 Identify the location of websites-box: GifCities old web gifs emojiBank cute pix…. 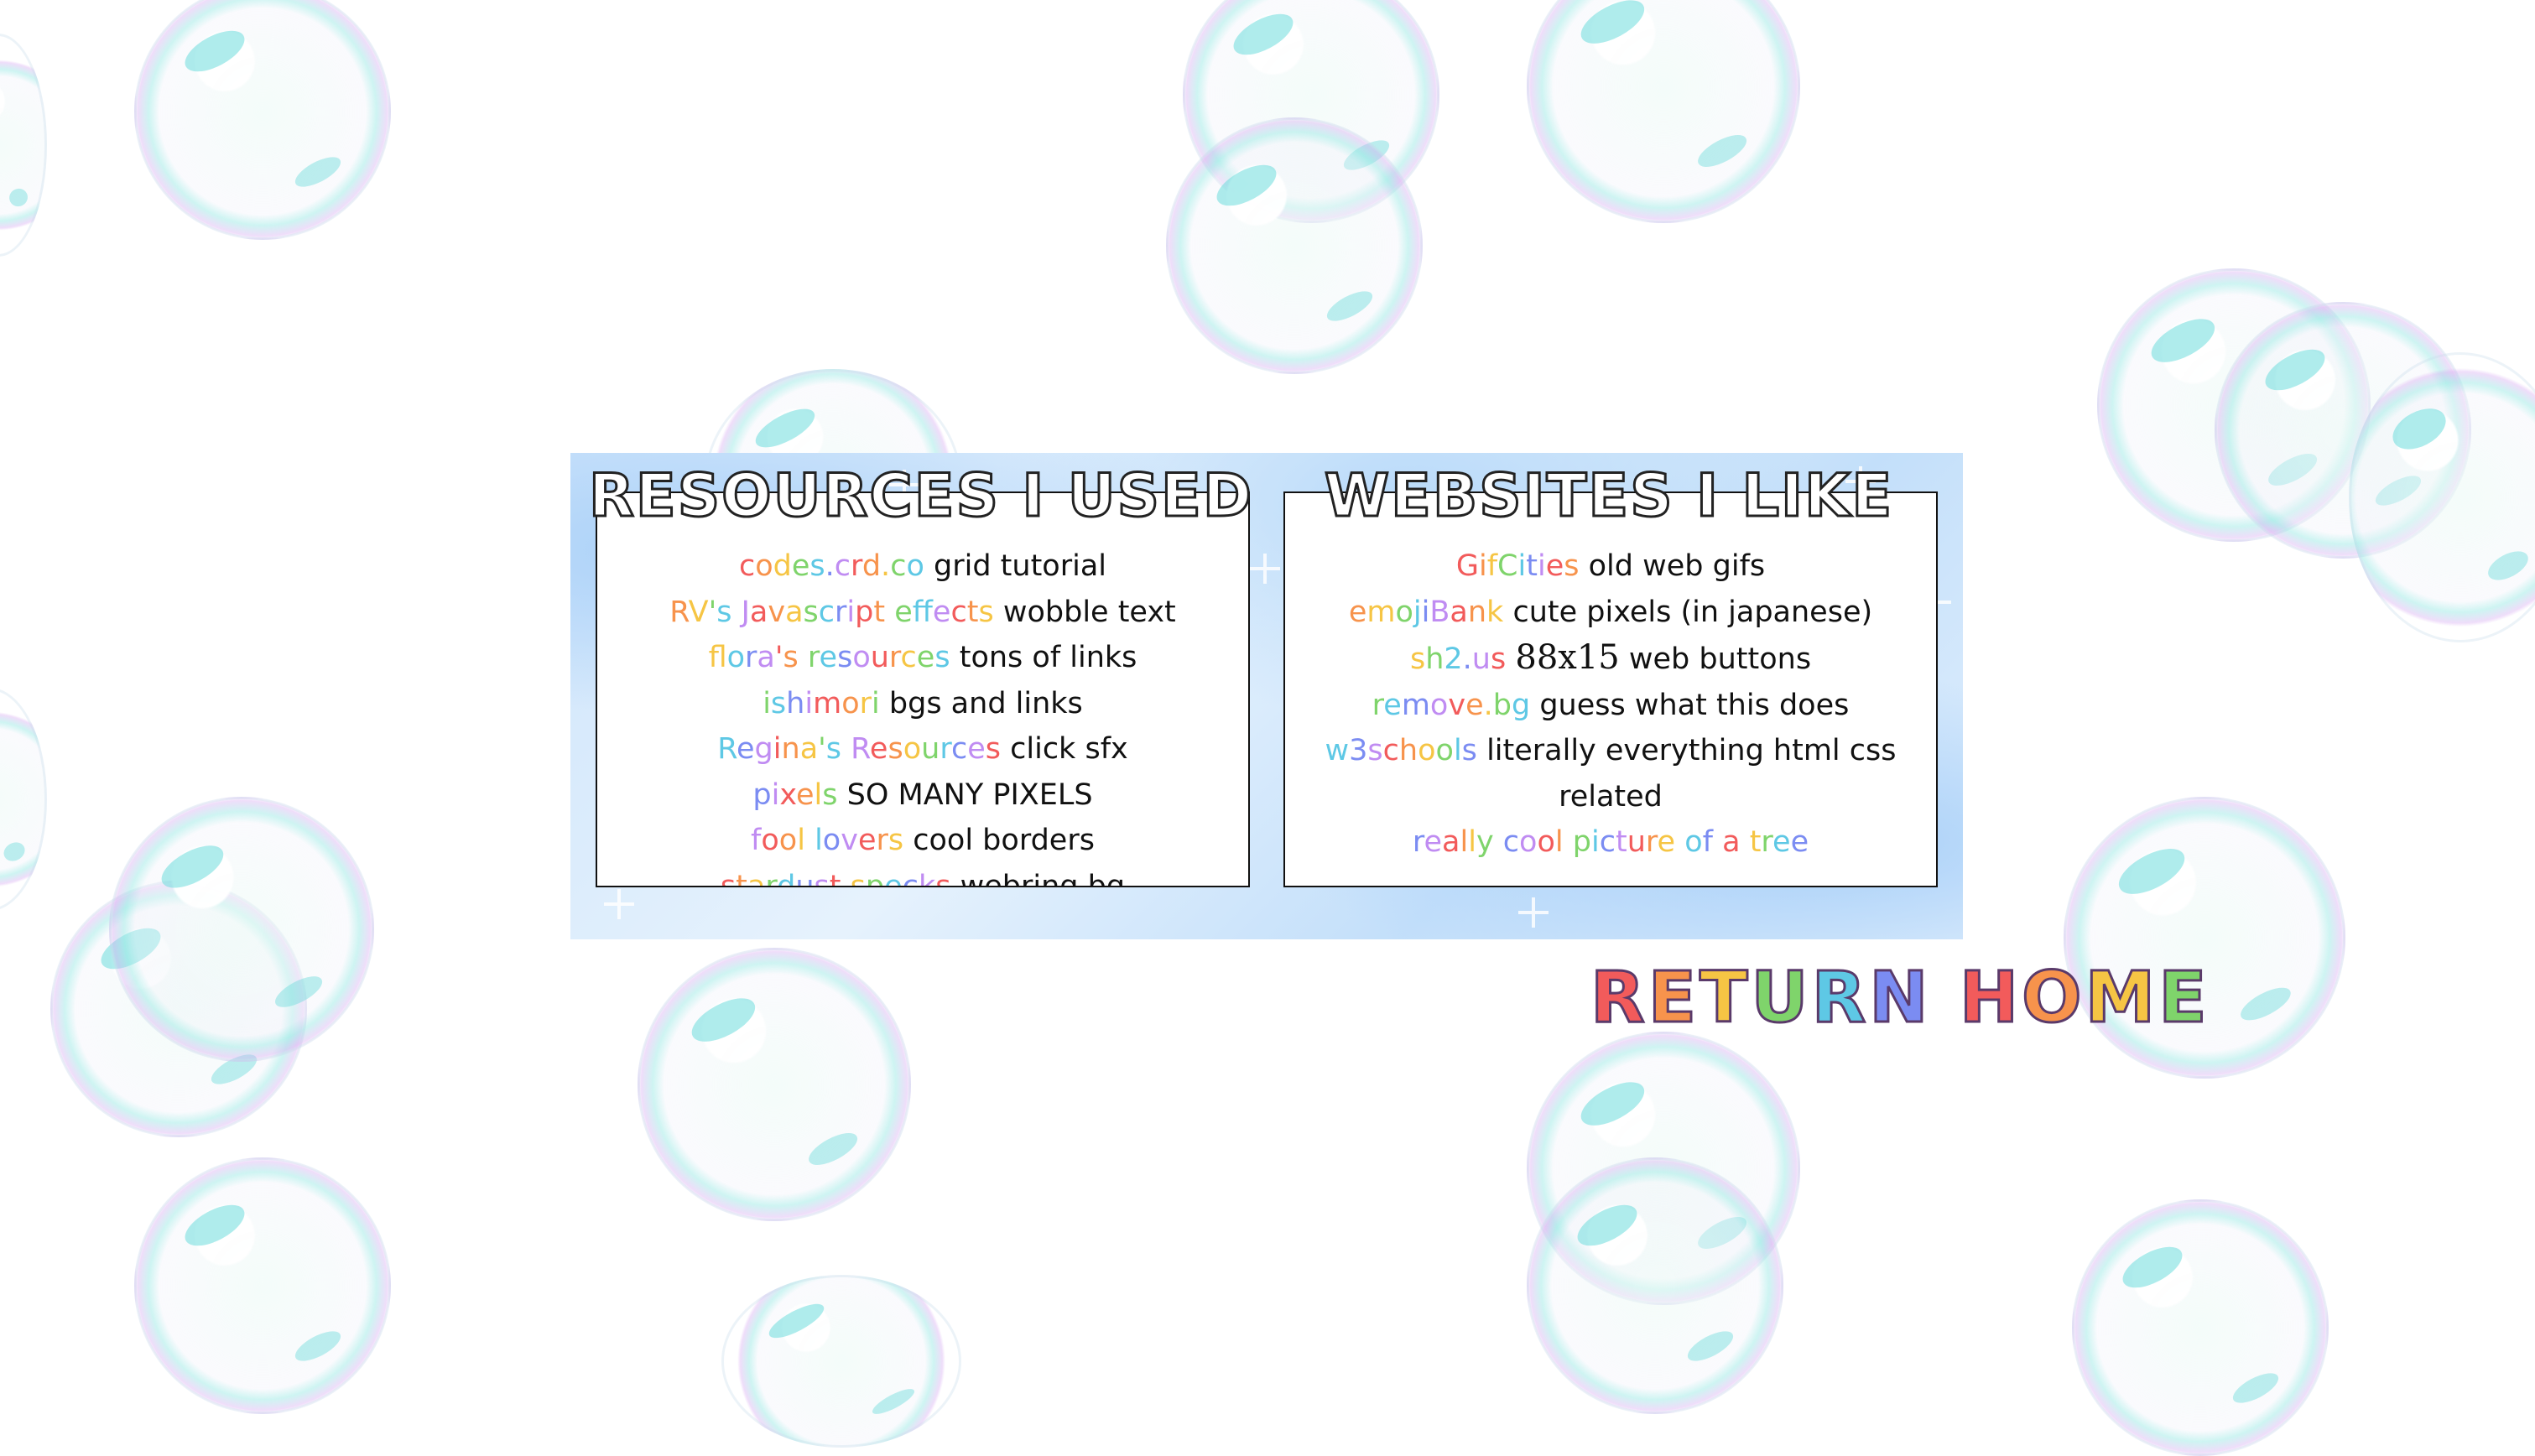
(1610, 689).